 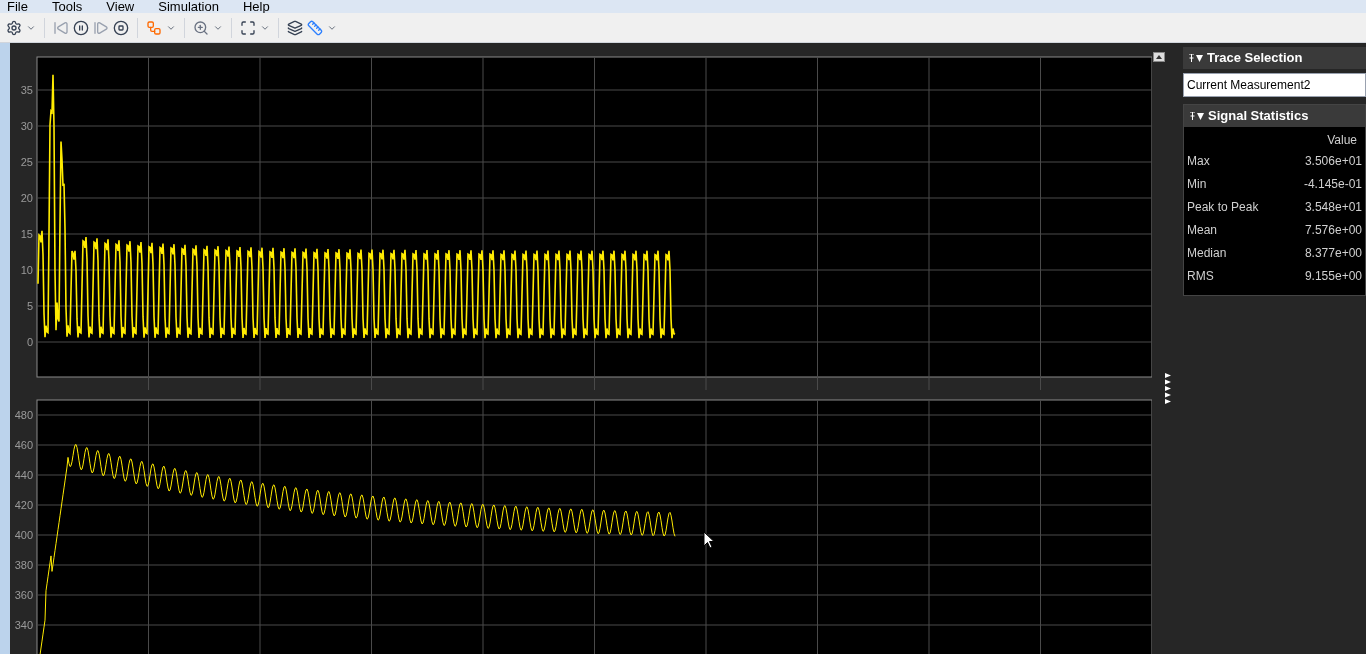 I want to click on settings-icon, so click(x=14, y=27).